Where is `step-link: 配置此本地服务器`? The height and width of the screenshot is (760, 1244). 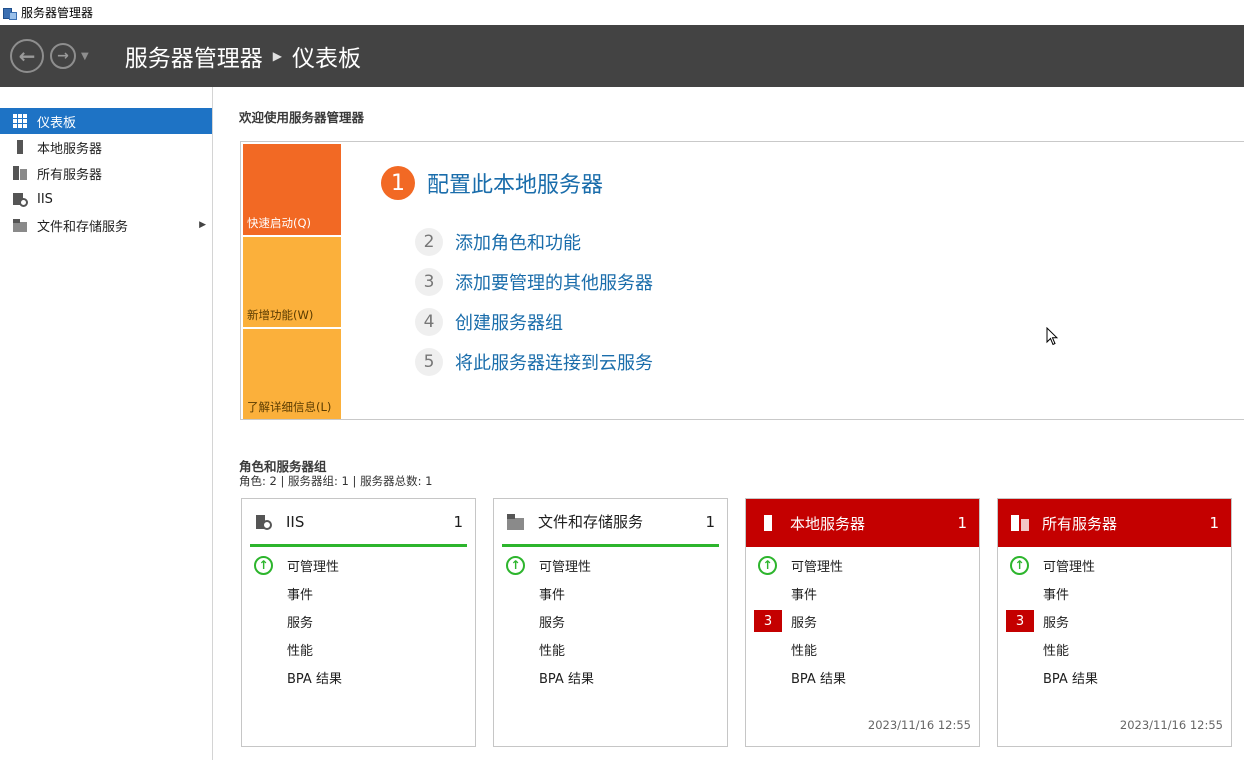
step-link: 配置此本地服务器 is located at coordinates (515, 183).